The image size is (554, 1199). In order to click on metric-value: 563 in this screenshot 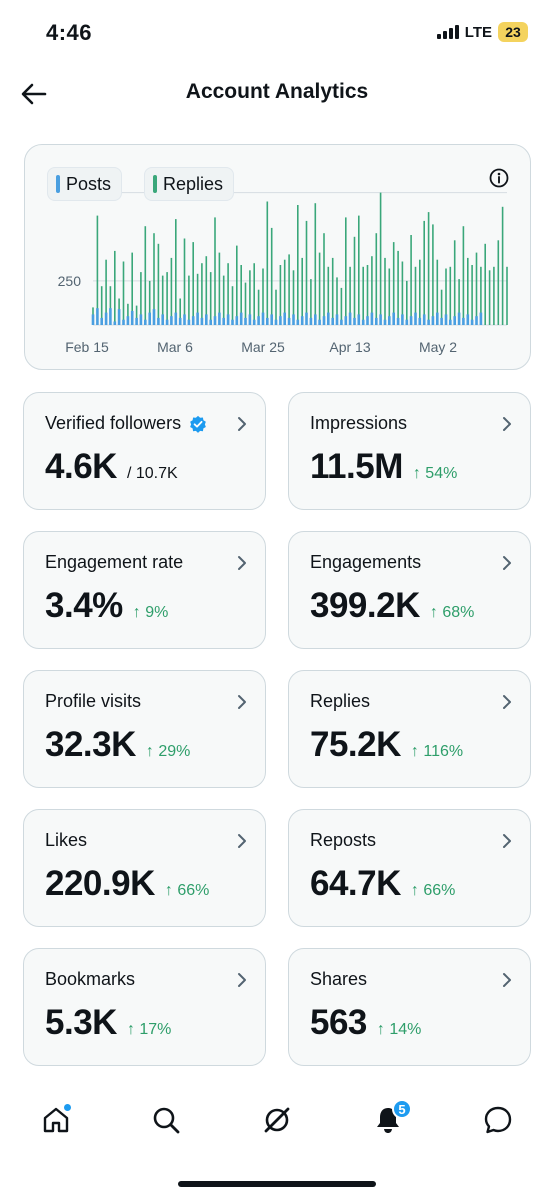, I will do `click(338, 1022)`.